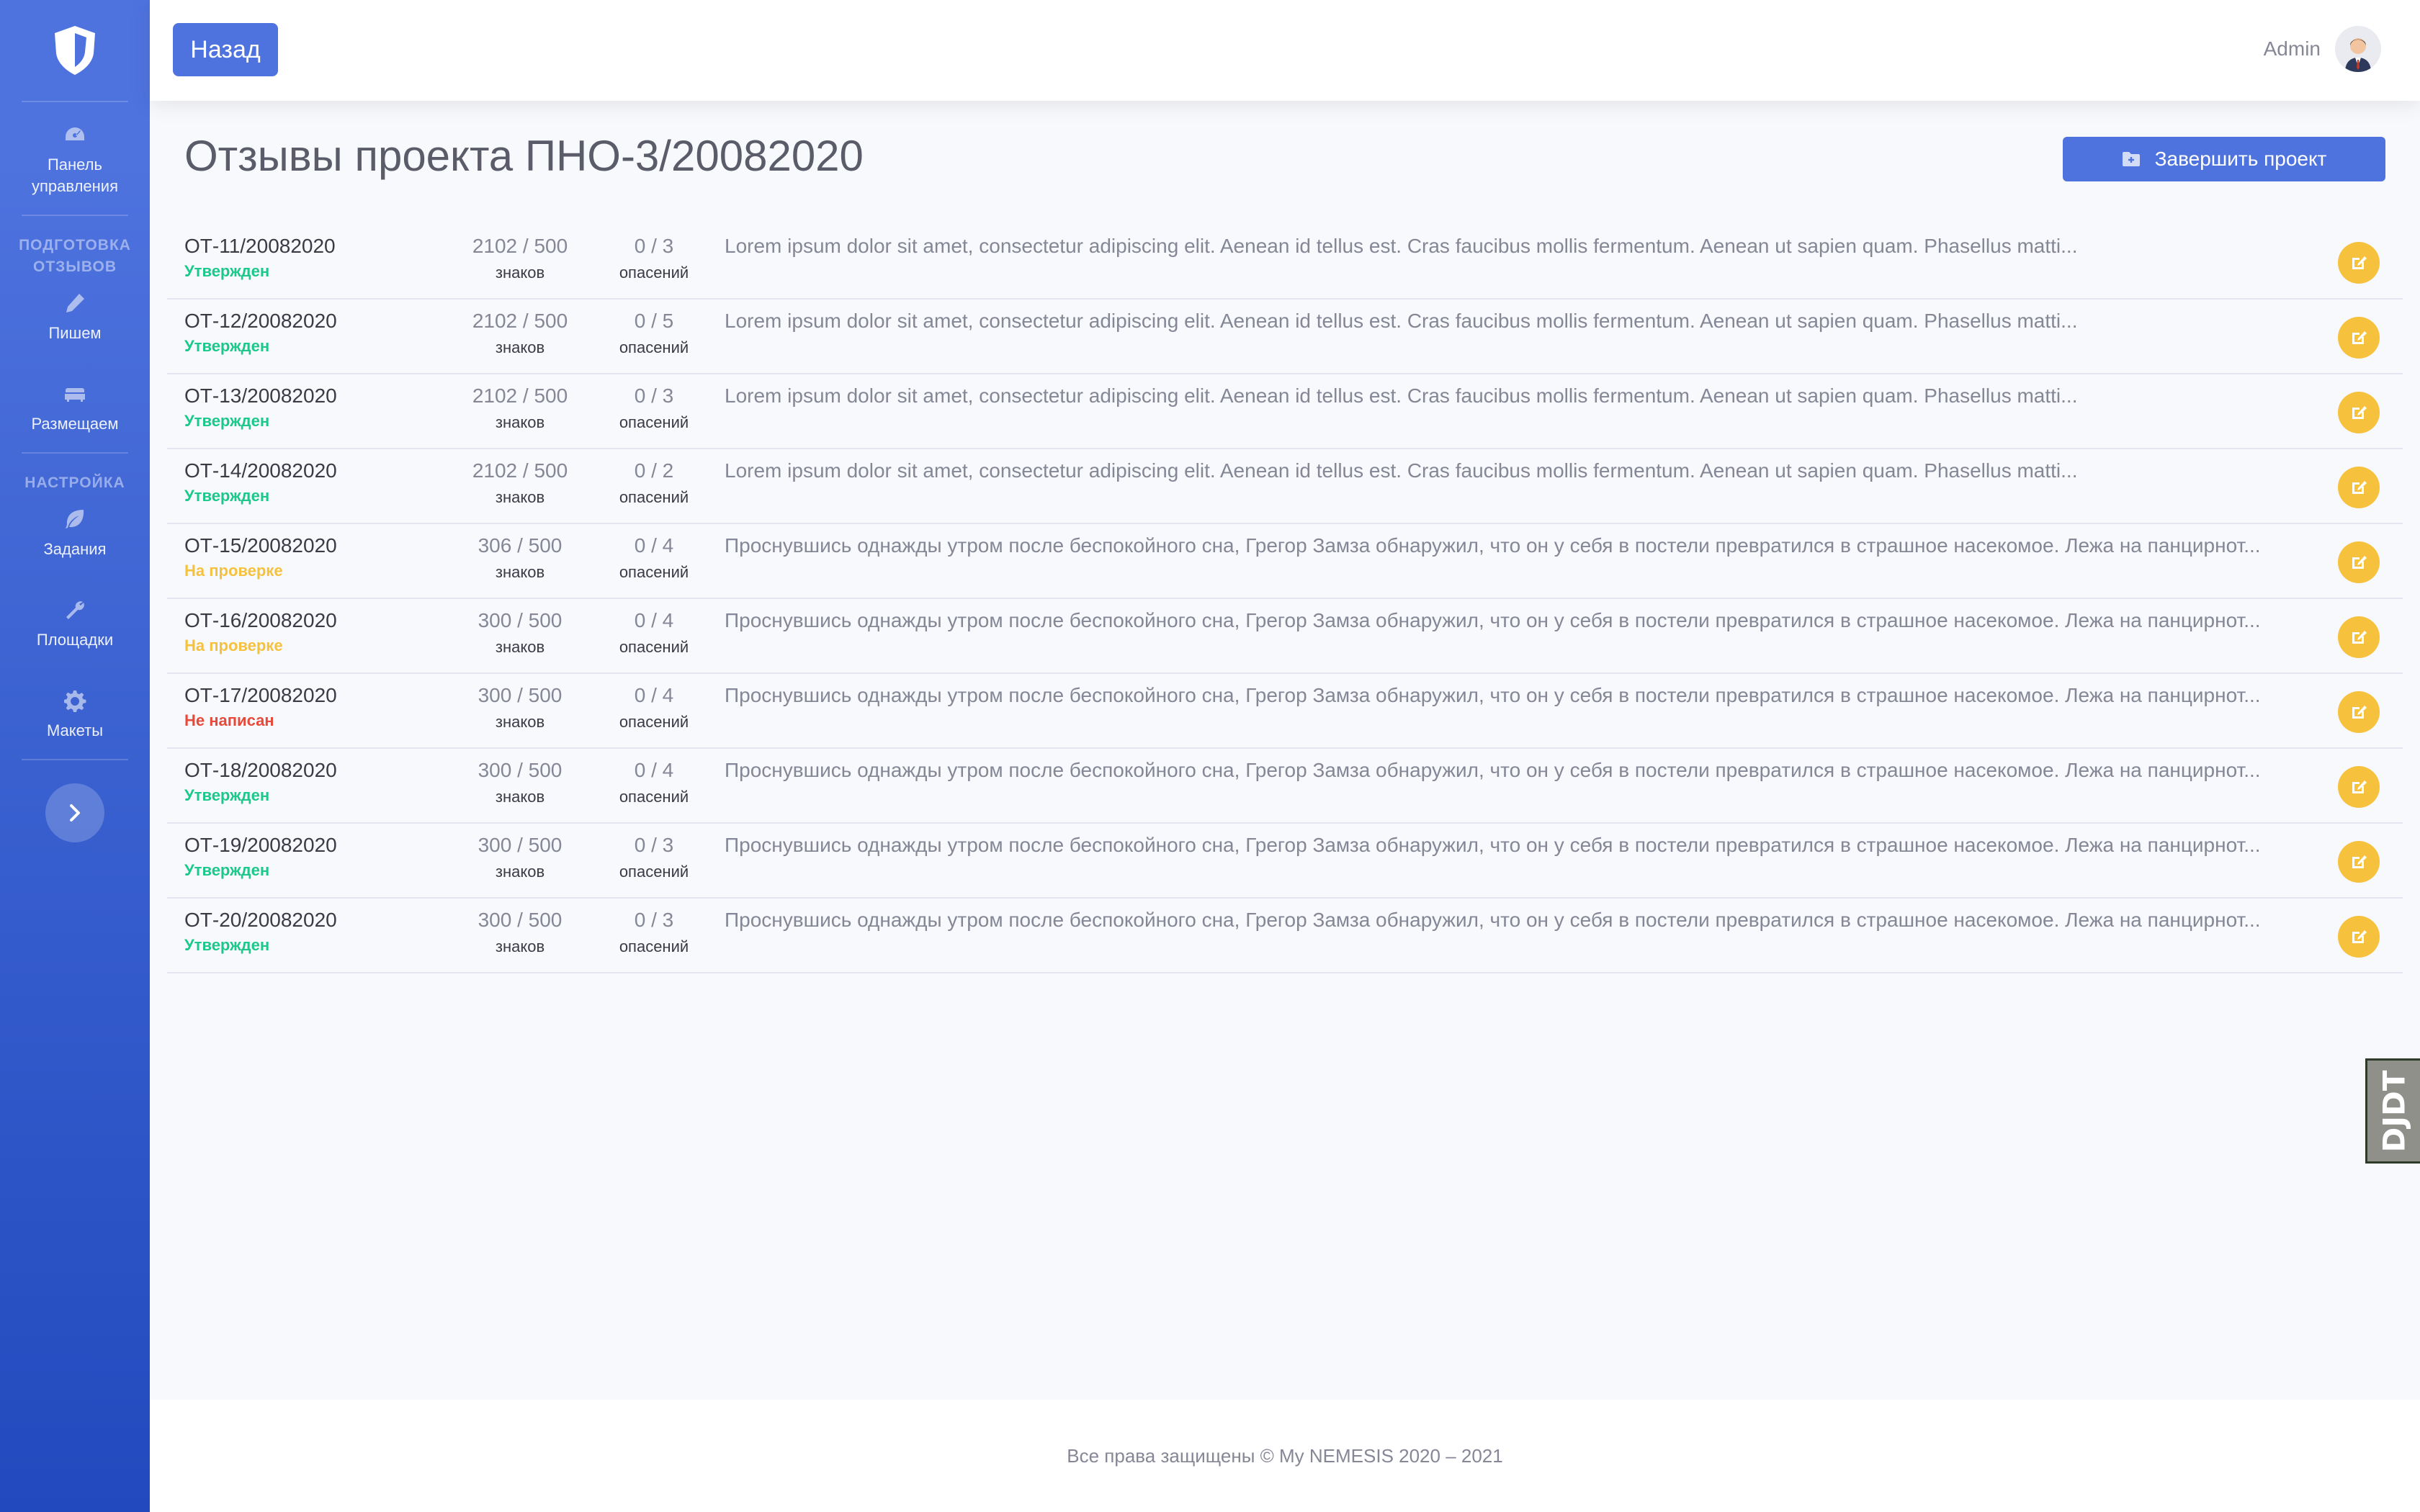  I want to click on user-menu: Admin, so click(2322, 49).